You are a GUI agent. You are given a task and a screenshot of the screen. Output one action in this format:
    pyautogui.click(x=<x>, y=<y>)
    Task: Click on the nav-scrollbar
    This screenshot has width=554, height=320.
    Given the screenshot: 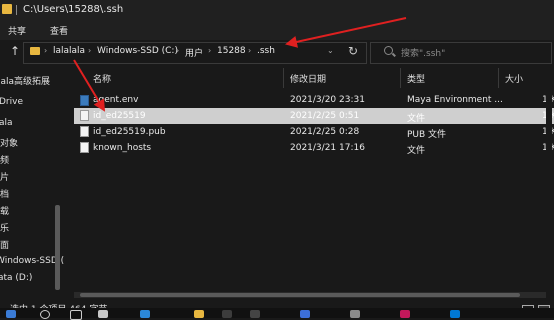 What is the action you would take?
    pyautogui.click(x=57, y=247)
    